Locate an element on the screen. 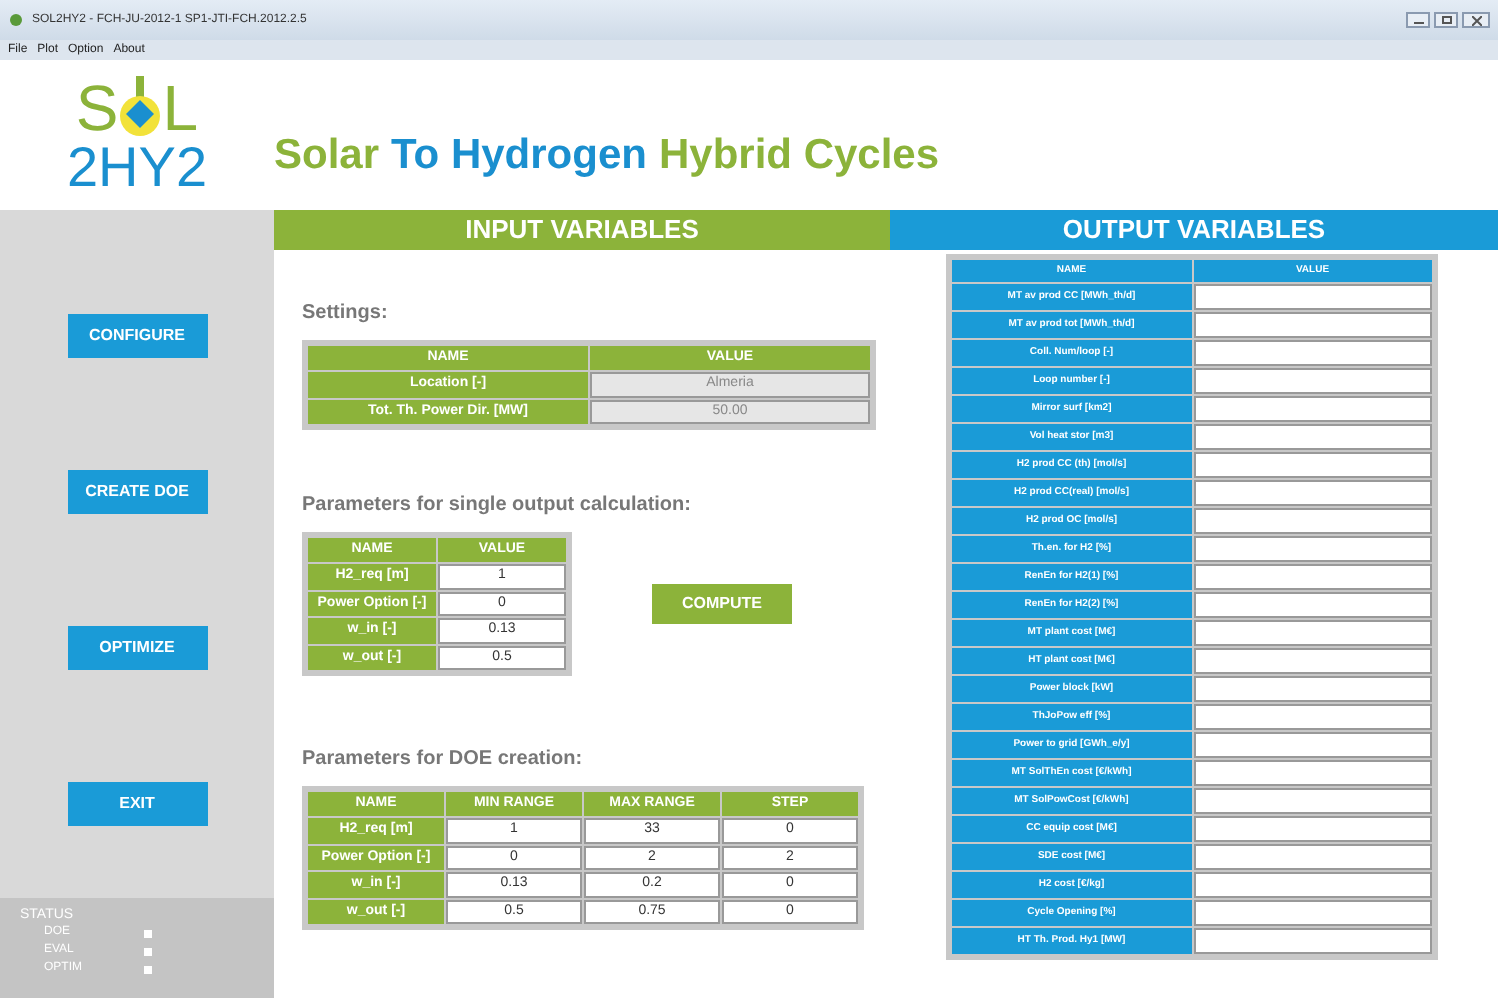 Image resolution: width=1498 pixels, height=998 pixels. close-button is located at coordinates (1476, 20).